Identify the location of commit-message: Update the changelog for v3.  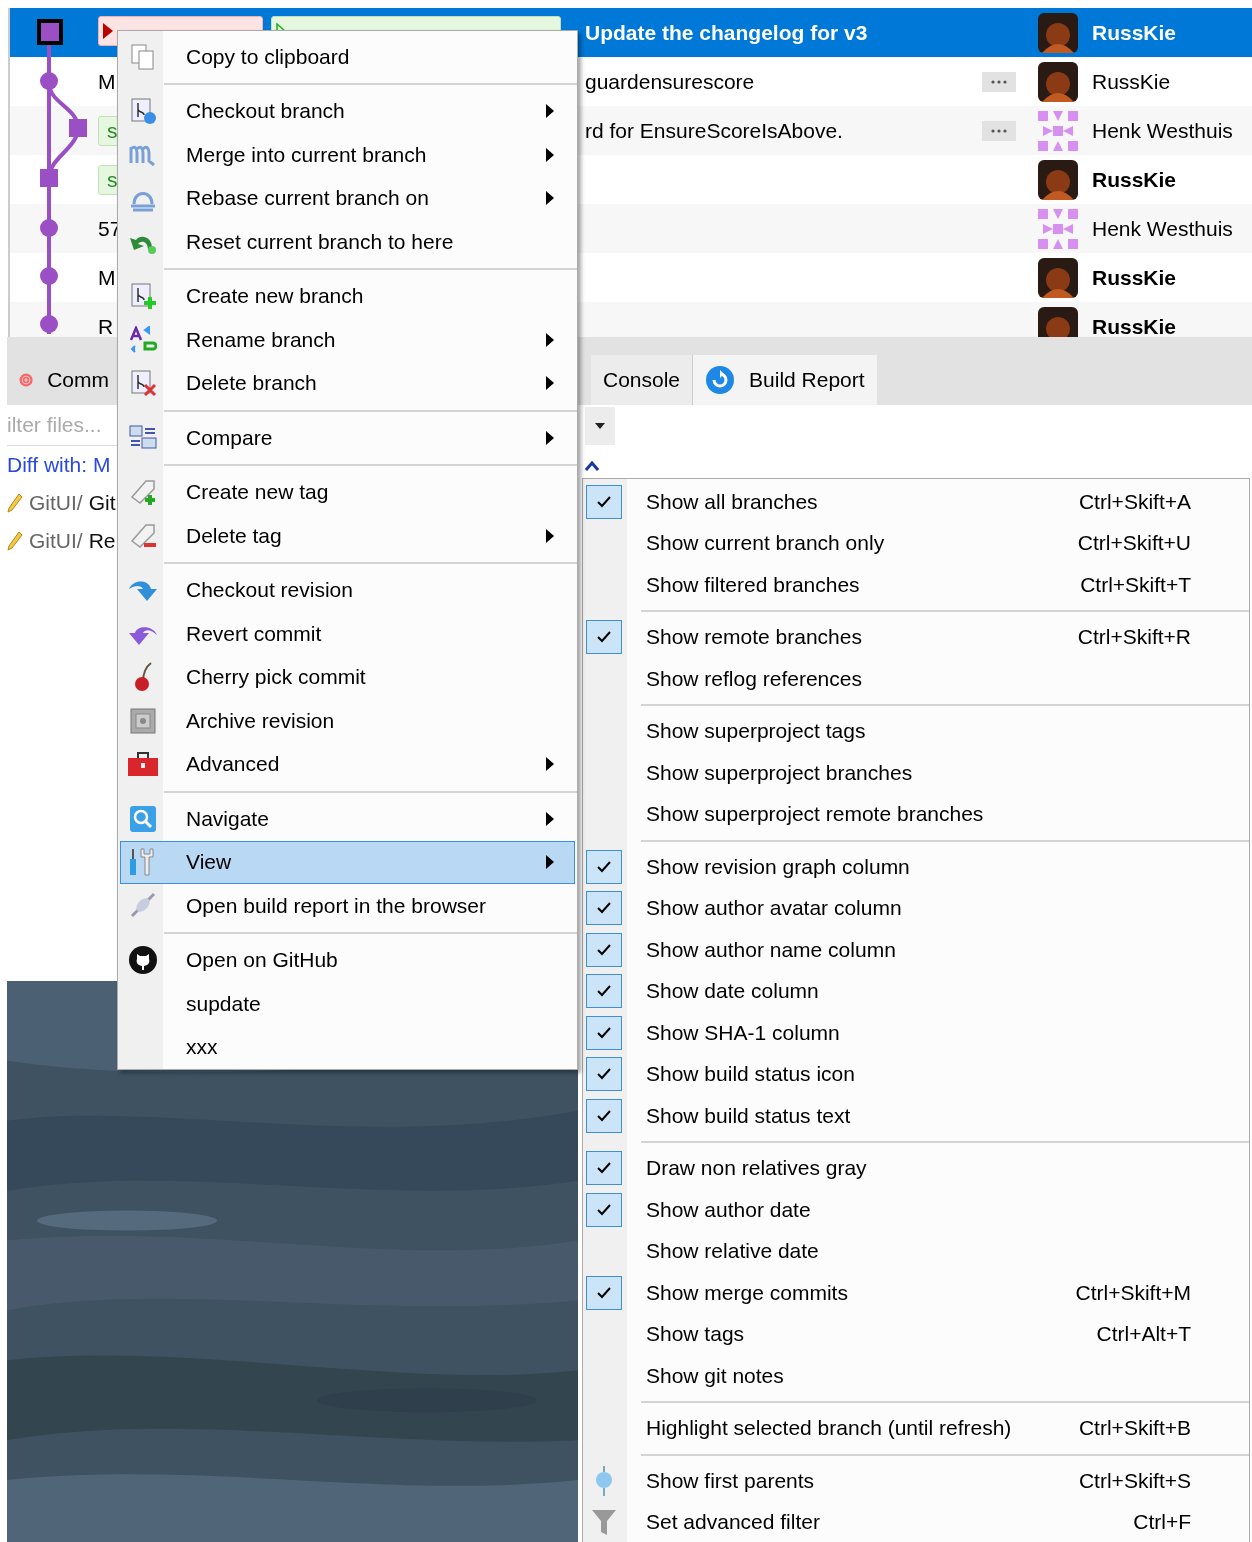
(726, 32).